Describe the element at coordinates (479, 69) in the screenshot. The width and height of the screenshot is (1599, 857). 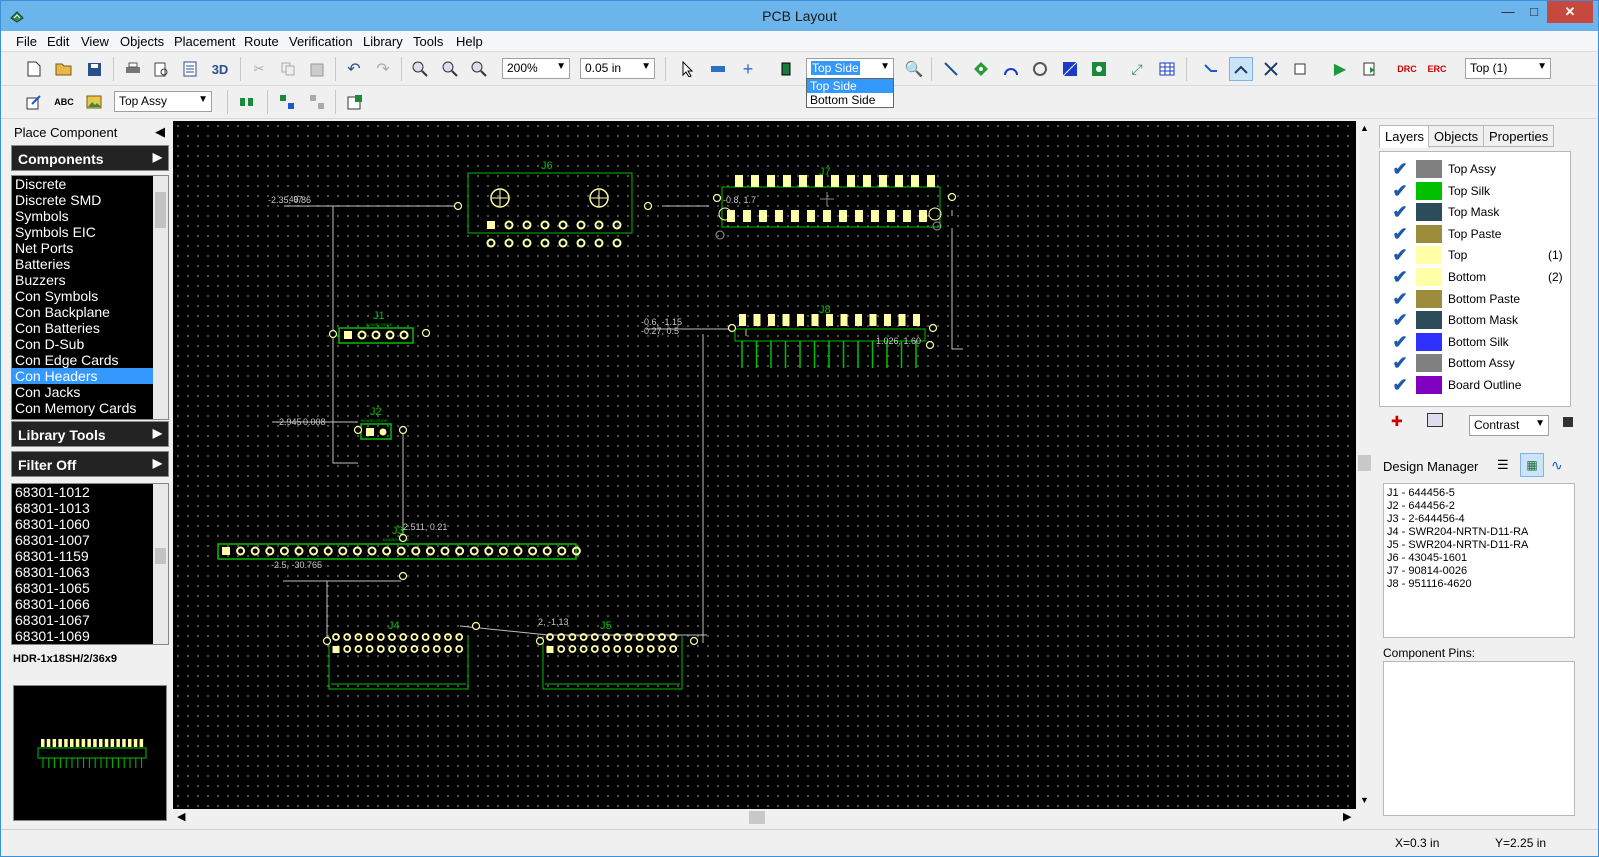
I see `zoom-fit-icon` at that location.